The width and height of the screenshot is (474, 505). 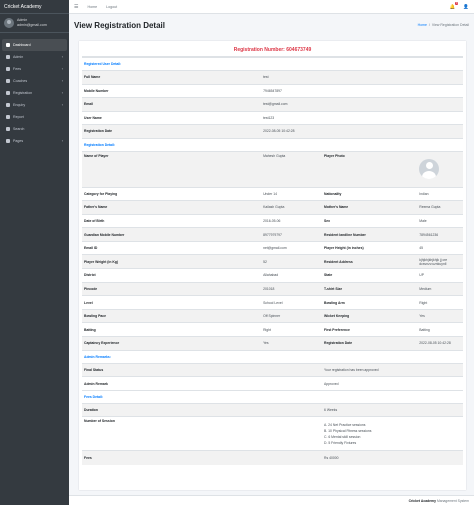 What do you see at coordinates (272, 383) in the screenshot?
I see `table-row: Admin Remark Approved` at bounding box center [272, 383].